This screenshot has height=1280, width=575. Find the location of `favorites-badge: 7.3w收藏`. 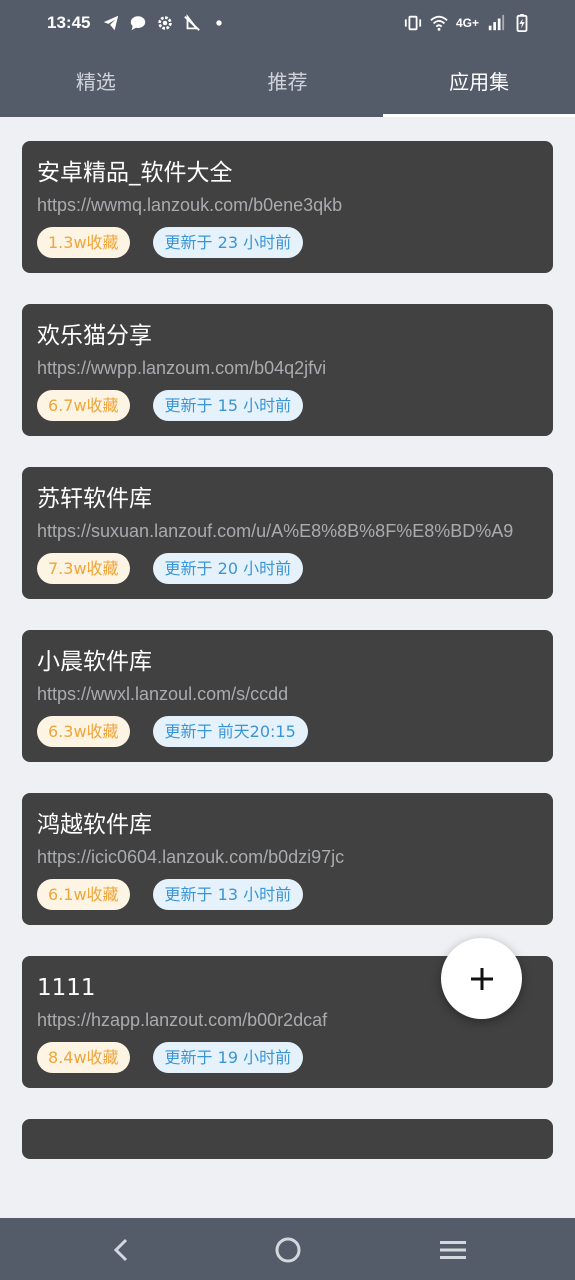

favorites-badge: 7.3w收藏 is located at coordinates (83, 568).